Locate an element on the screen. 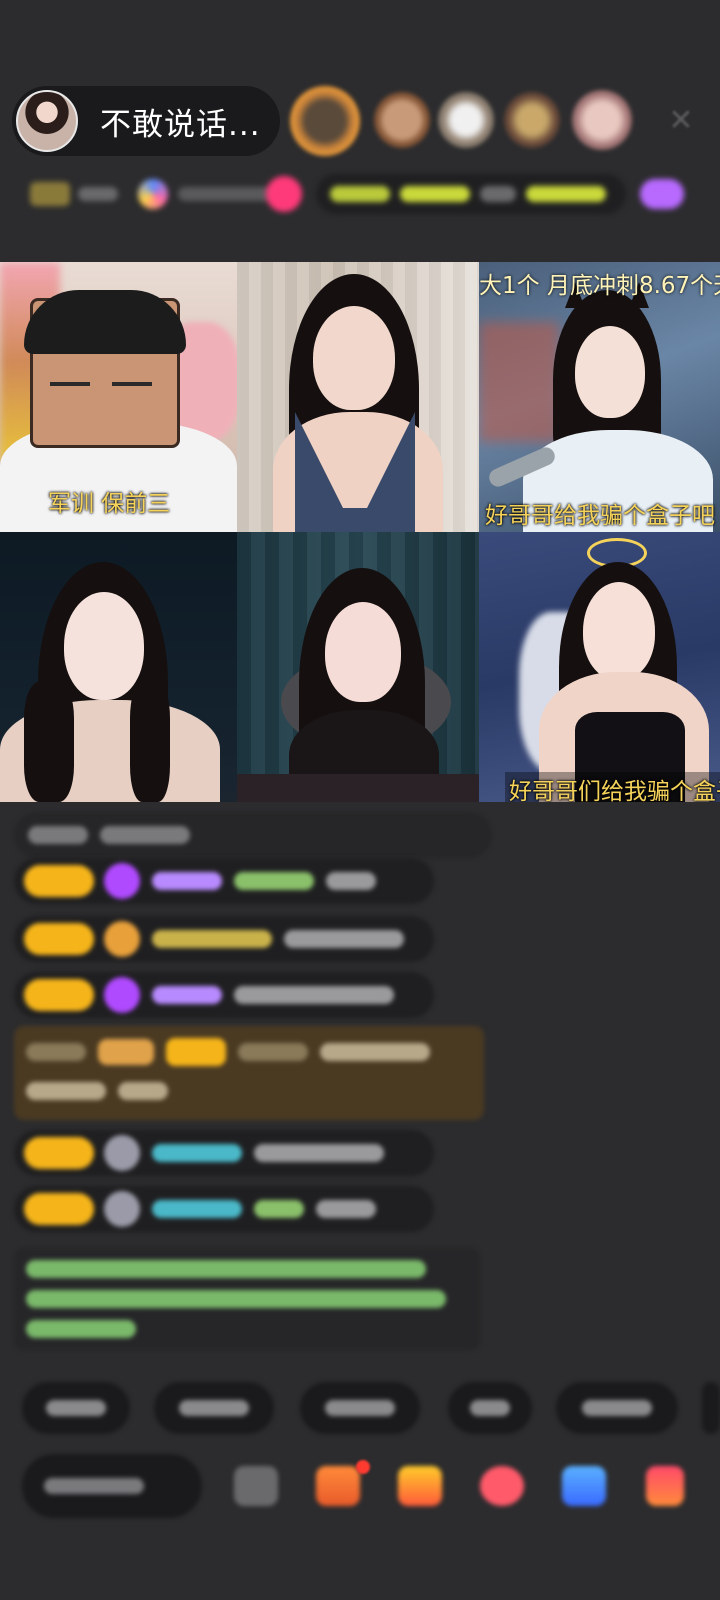 Image resolution: width=720 pixels, height=1600 pixels. gift-message is located at coordinates (249, 1073).